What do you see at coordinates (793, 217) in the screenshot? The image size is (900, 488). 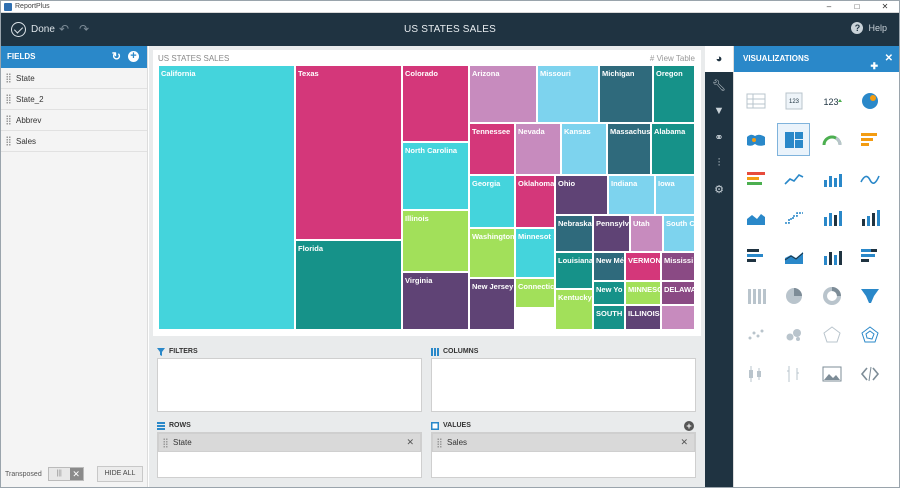 I see `viz-type-step-line` at bounding box center [793, 217].